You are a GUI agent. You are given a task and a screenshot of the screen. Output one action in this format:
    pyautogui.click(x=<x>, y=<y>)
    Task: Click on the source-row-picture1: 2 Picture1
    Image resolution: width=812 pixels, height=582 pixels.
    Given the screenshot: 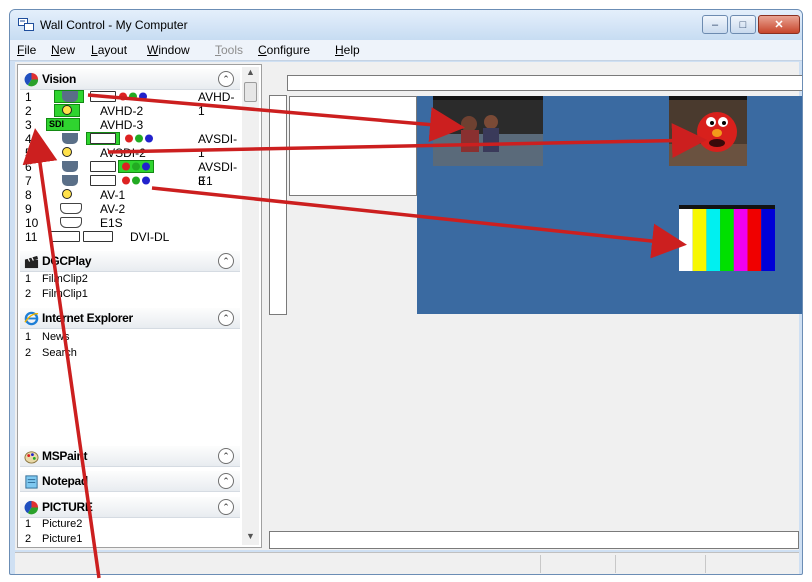 What is the action you would take?
    pyautogui.click(x=130, y=540)
    